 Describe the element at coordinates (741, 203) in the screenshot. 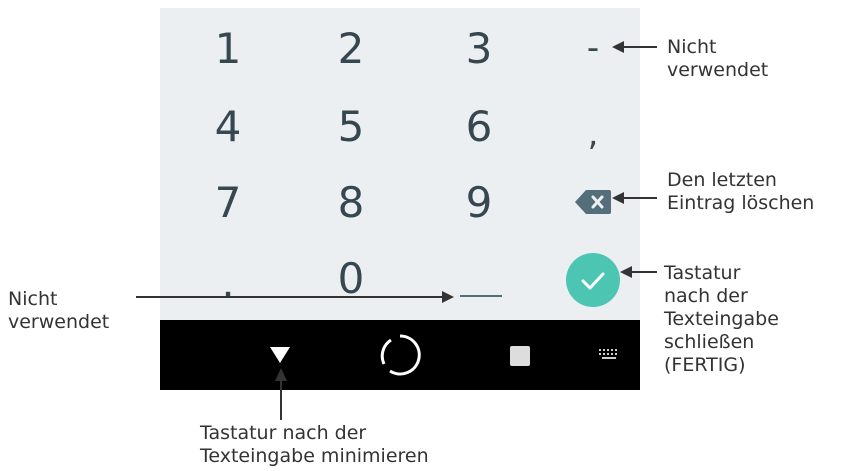

I see `callout-line: Eintrag löschen` at that location.